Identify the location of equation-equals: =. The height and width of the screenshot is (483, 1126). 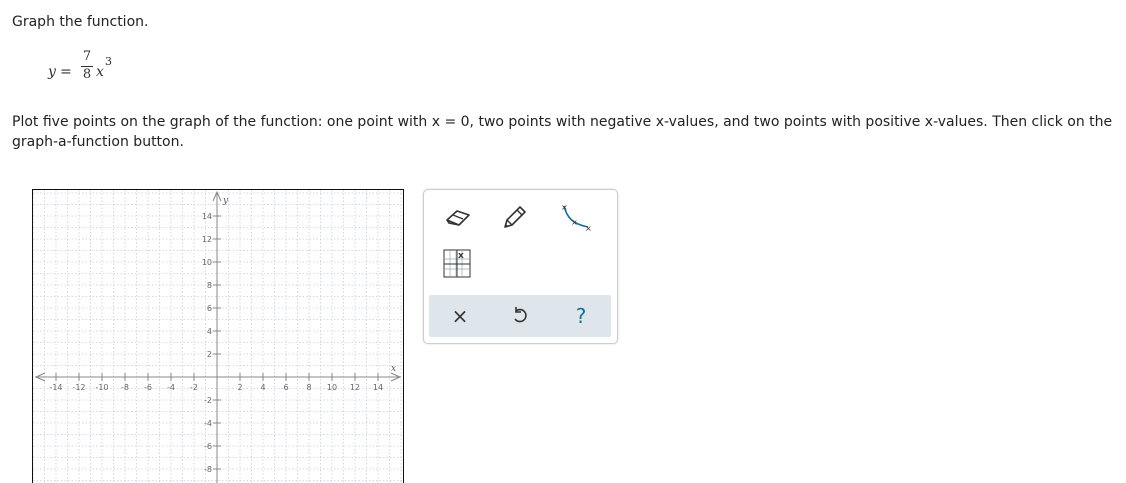
(66, 72).